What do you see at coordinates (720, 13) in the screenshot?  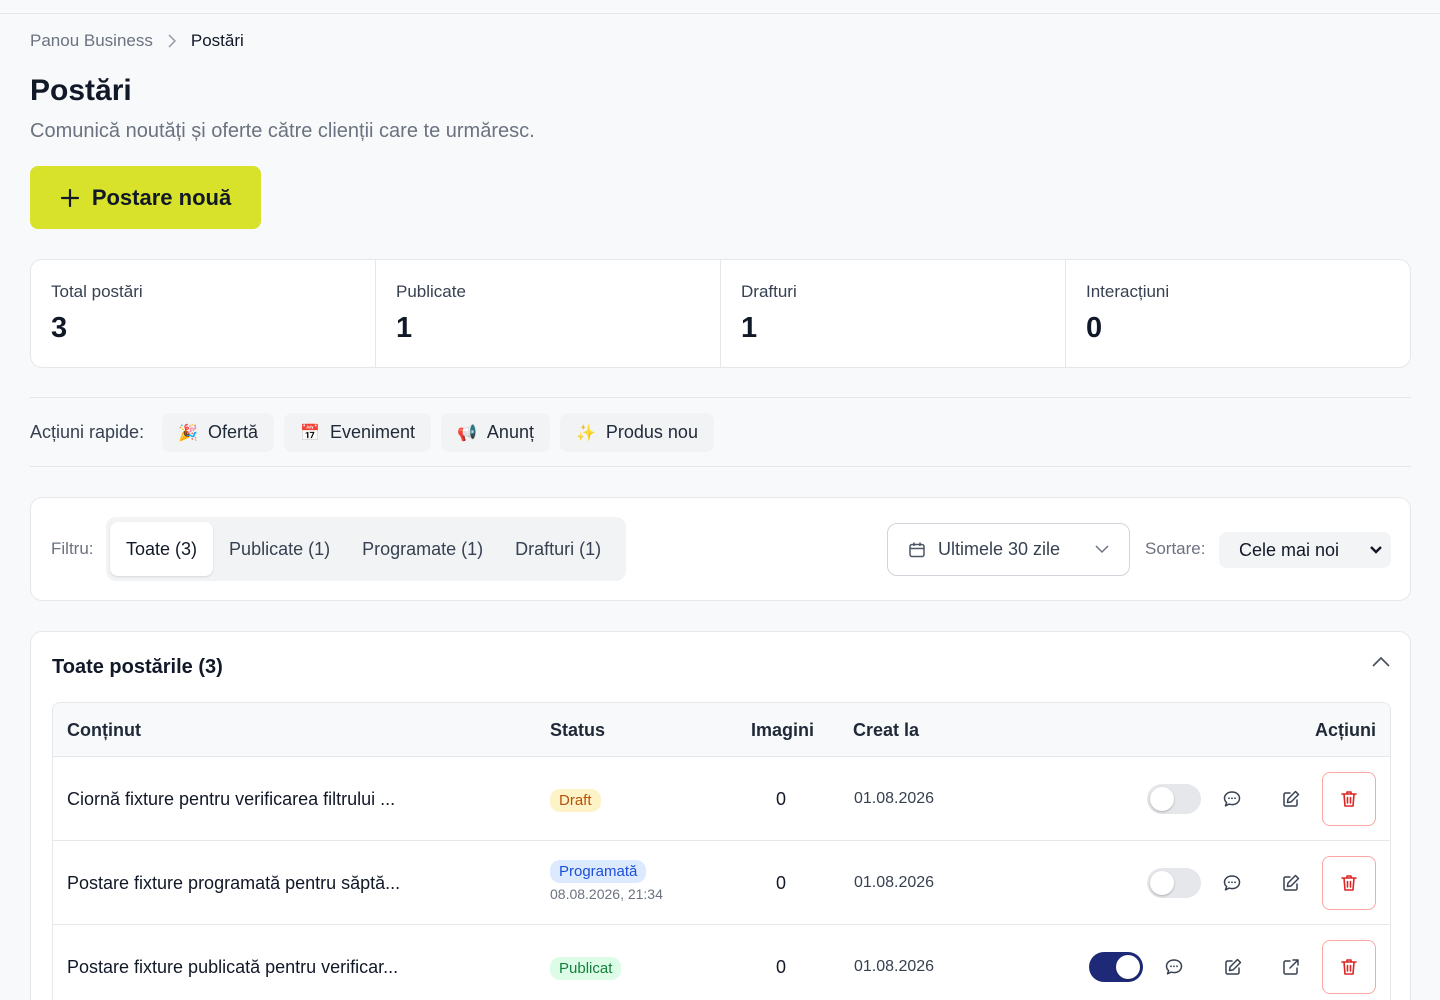 I see `top-divider` at bounding box center [720, 13].